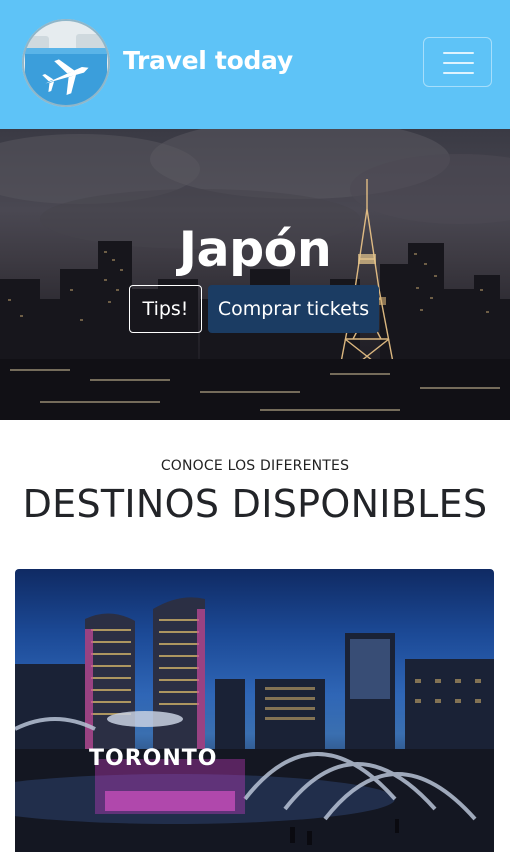  What do you see at coordinates (165, 309) in the screenshot?
I see `tips-button: Tips!` at bounding box center [165, 309].